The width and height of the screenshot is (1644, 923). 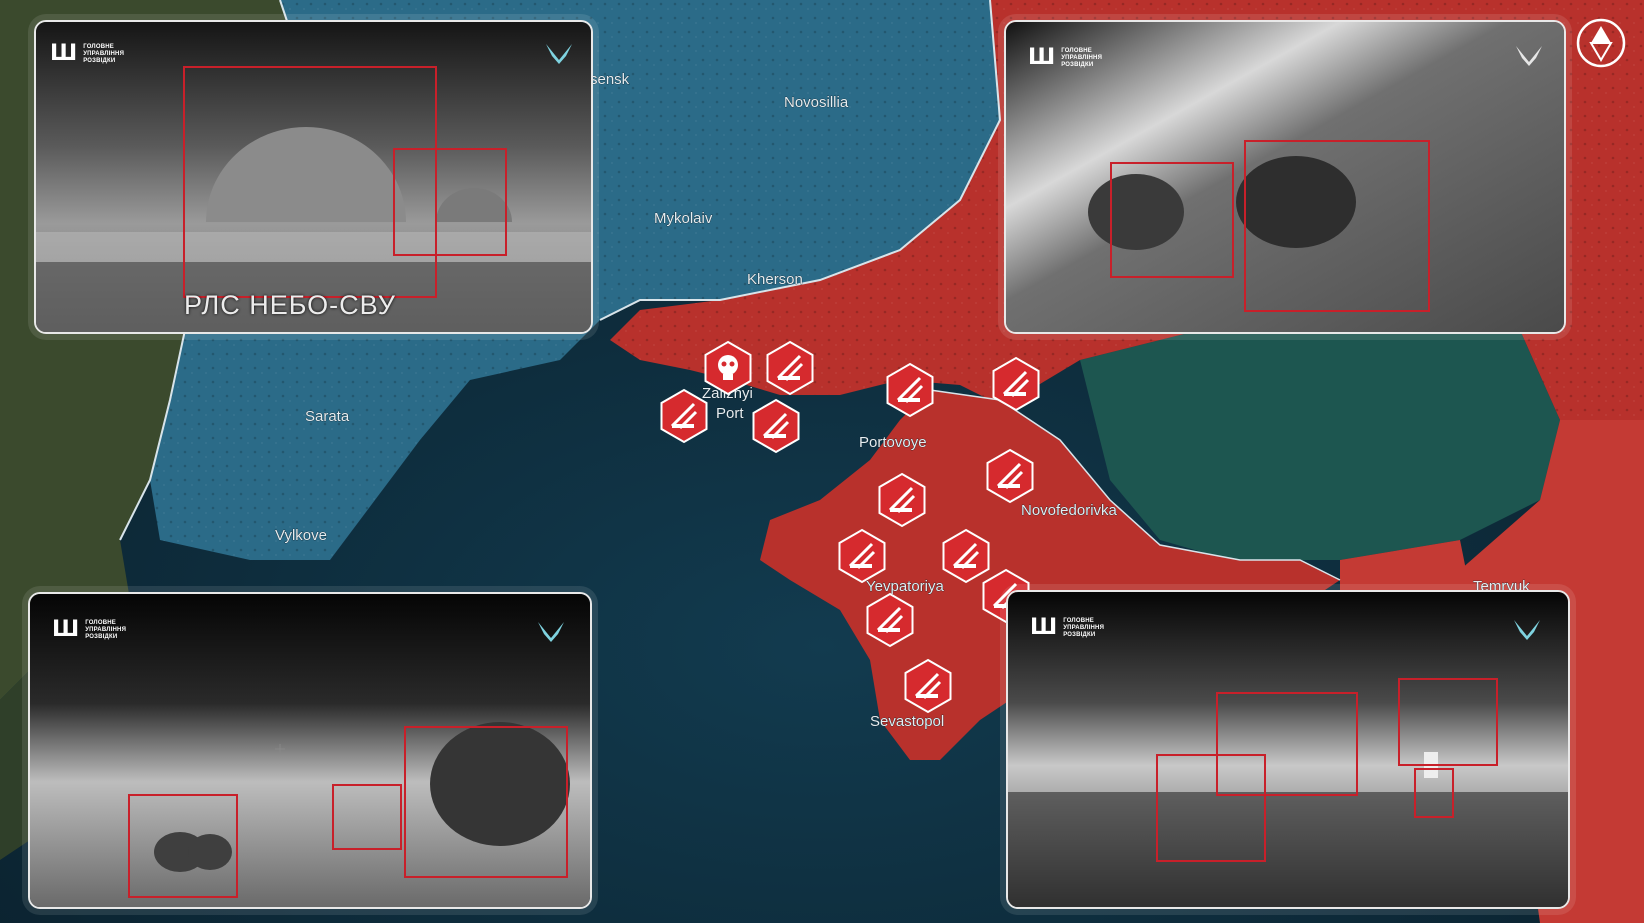 I want to click on place-label: Novosillia, so click(x=816, y=102).